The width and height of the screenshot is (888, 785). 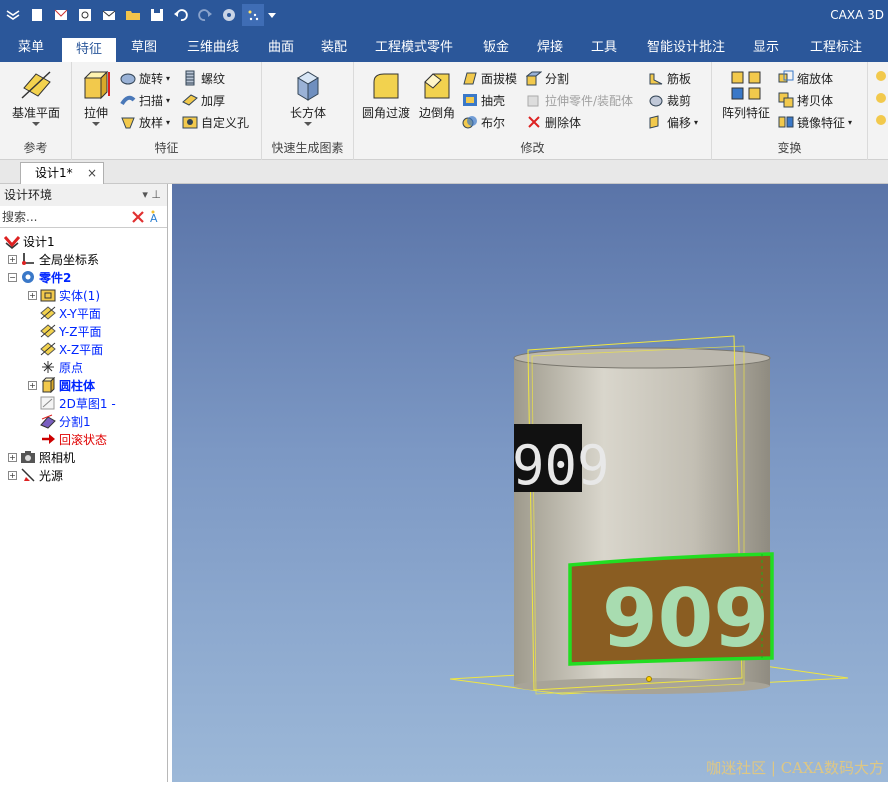 I want to click on top-number-label: 909, so click(x=561, y=460).